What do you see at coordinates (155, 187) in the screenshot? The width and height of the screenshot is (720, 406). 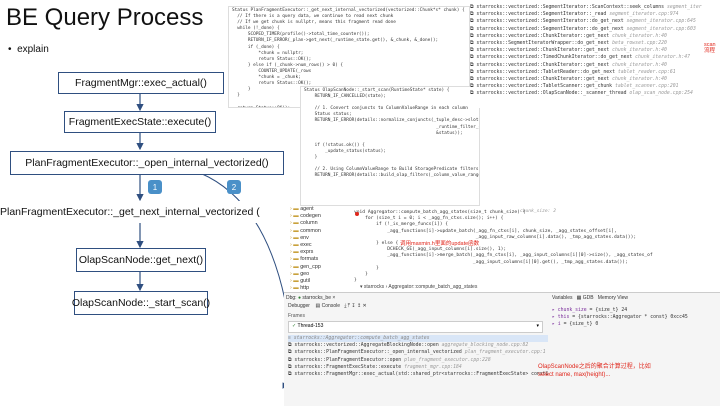 I see `badge-1: 1` at bounding box center [155, 187].